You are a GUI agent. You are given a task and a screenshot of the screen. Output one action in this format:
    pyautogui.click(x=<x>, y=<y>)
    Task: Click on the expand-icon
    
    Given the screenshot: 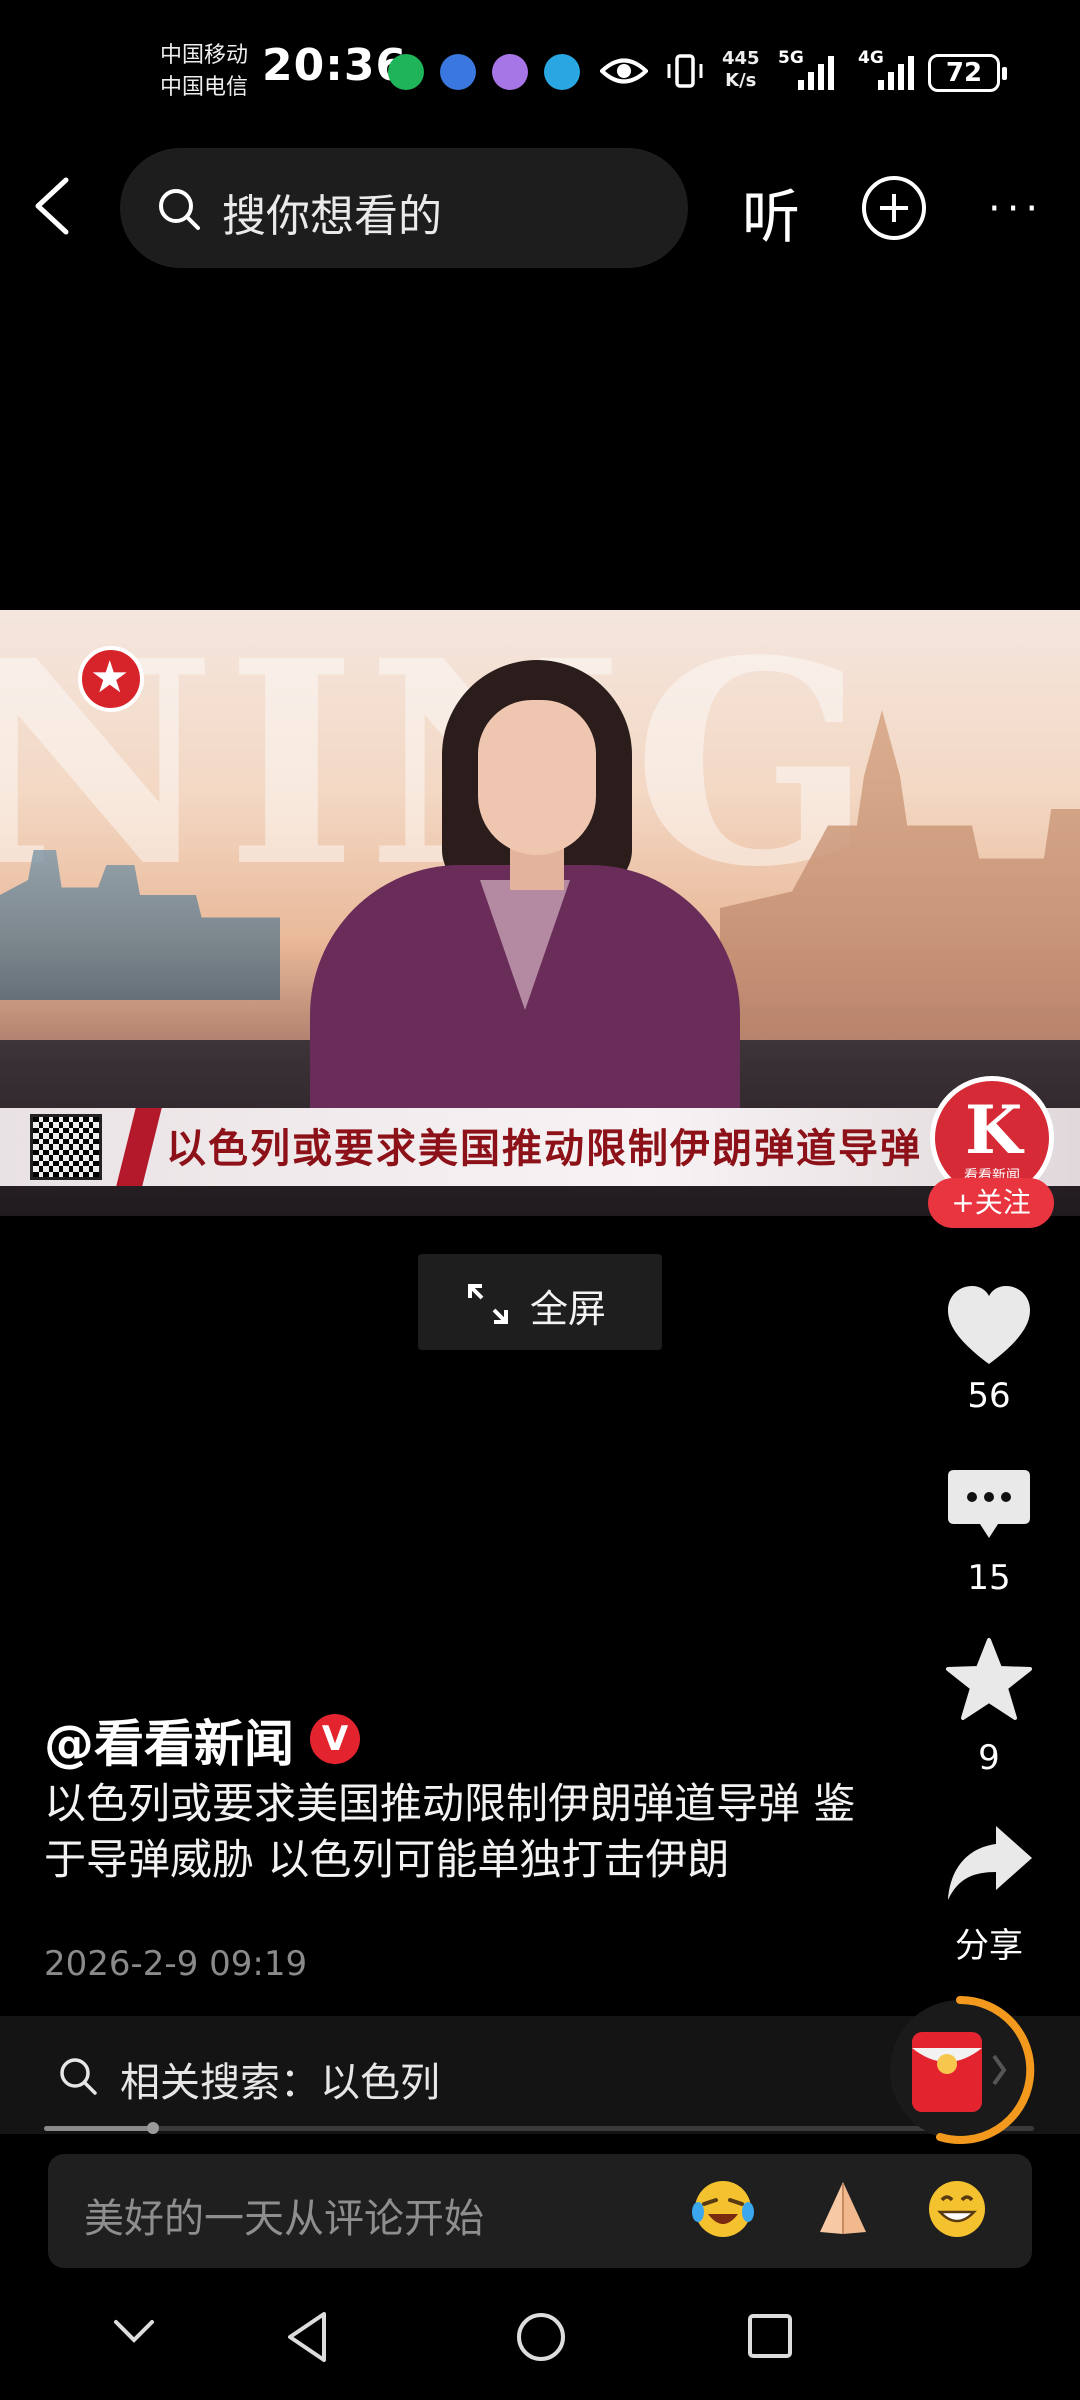 What is the action you would take?
    pyautogui.click(x=488, y=1304)
    